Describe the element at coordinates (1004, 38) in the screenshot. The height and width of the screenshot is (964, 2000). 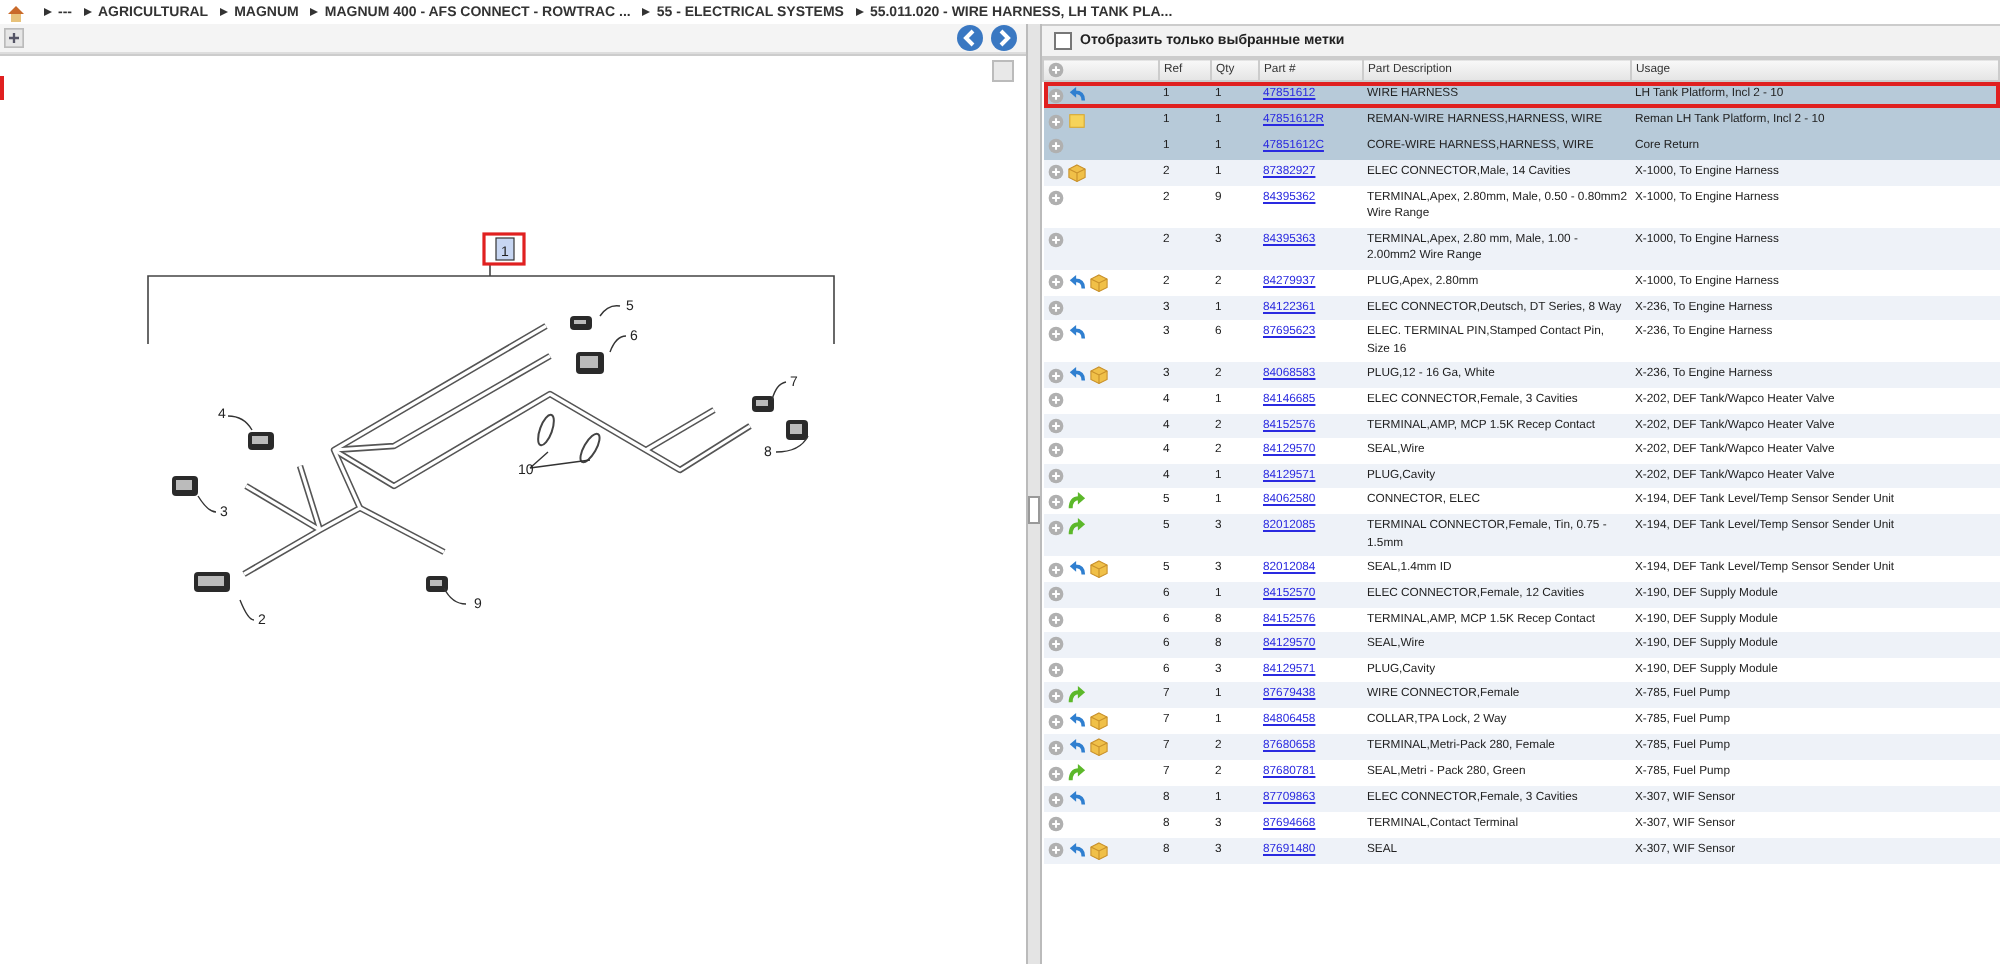
I see `forward-icon` at that location.